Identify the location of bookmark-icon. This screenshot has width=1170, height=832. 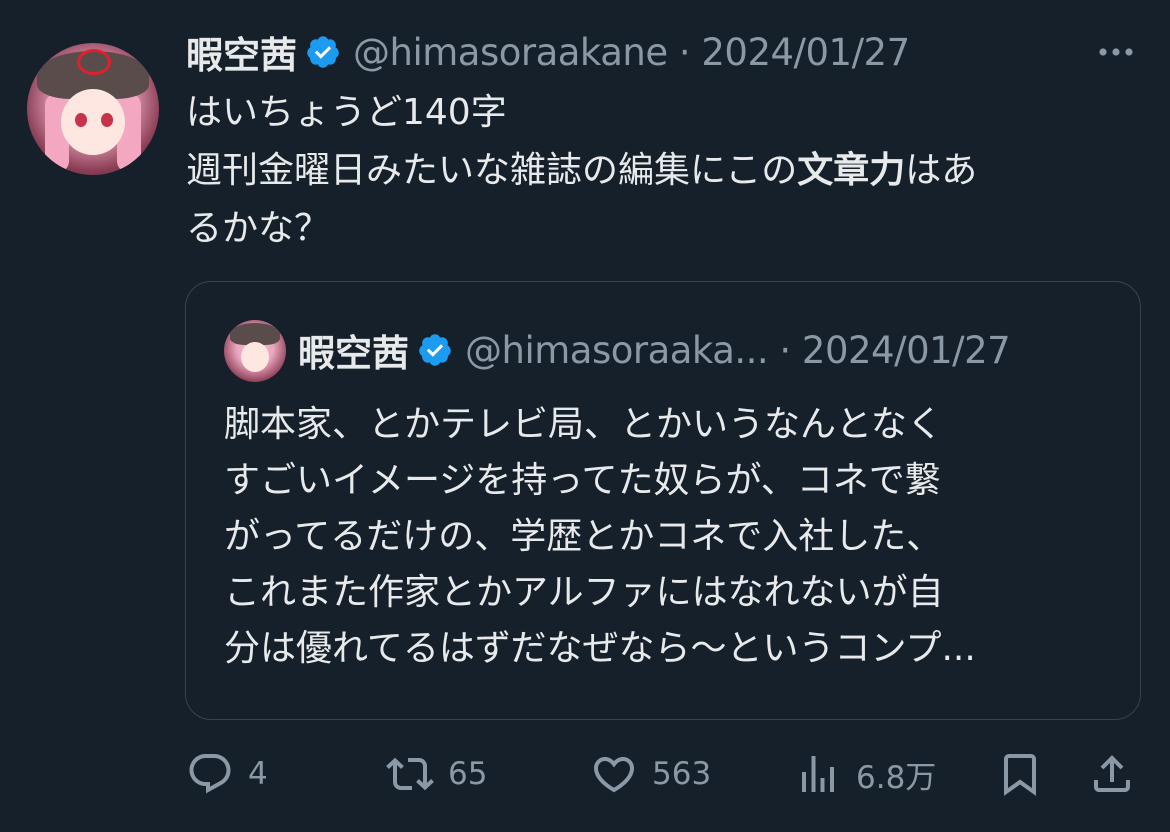
(1020, 775).